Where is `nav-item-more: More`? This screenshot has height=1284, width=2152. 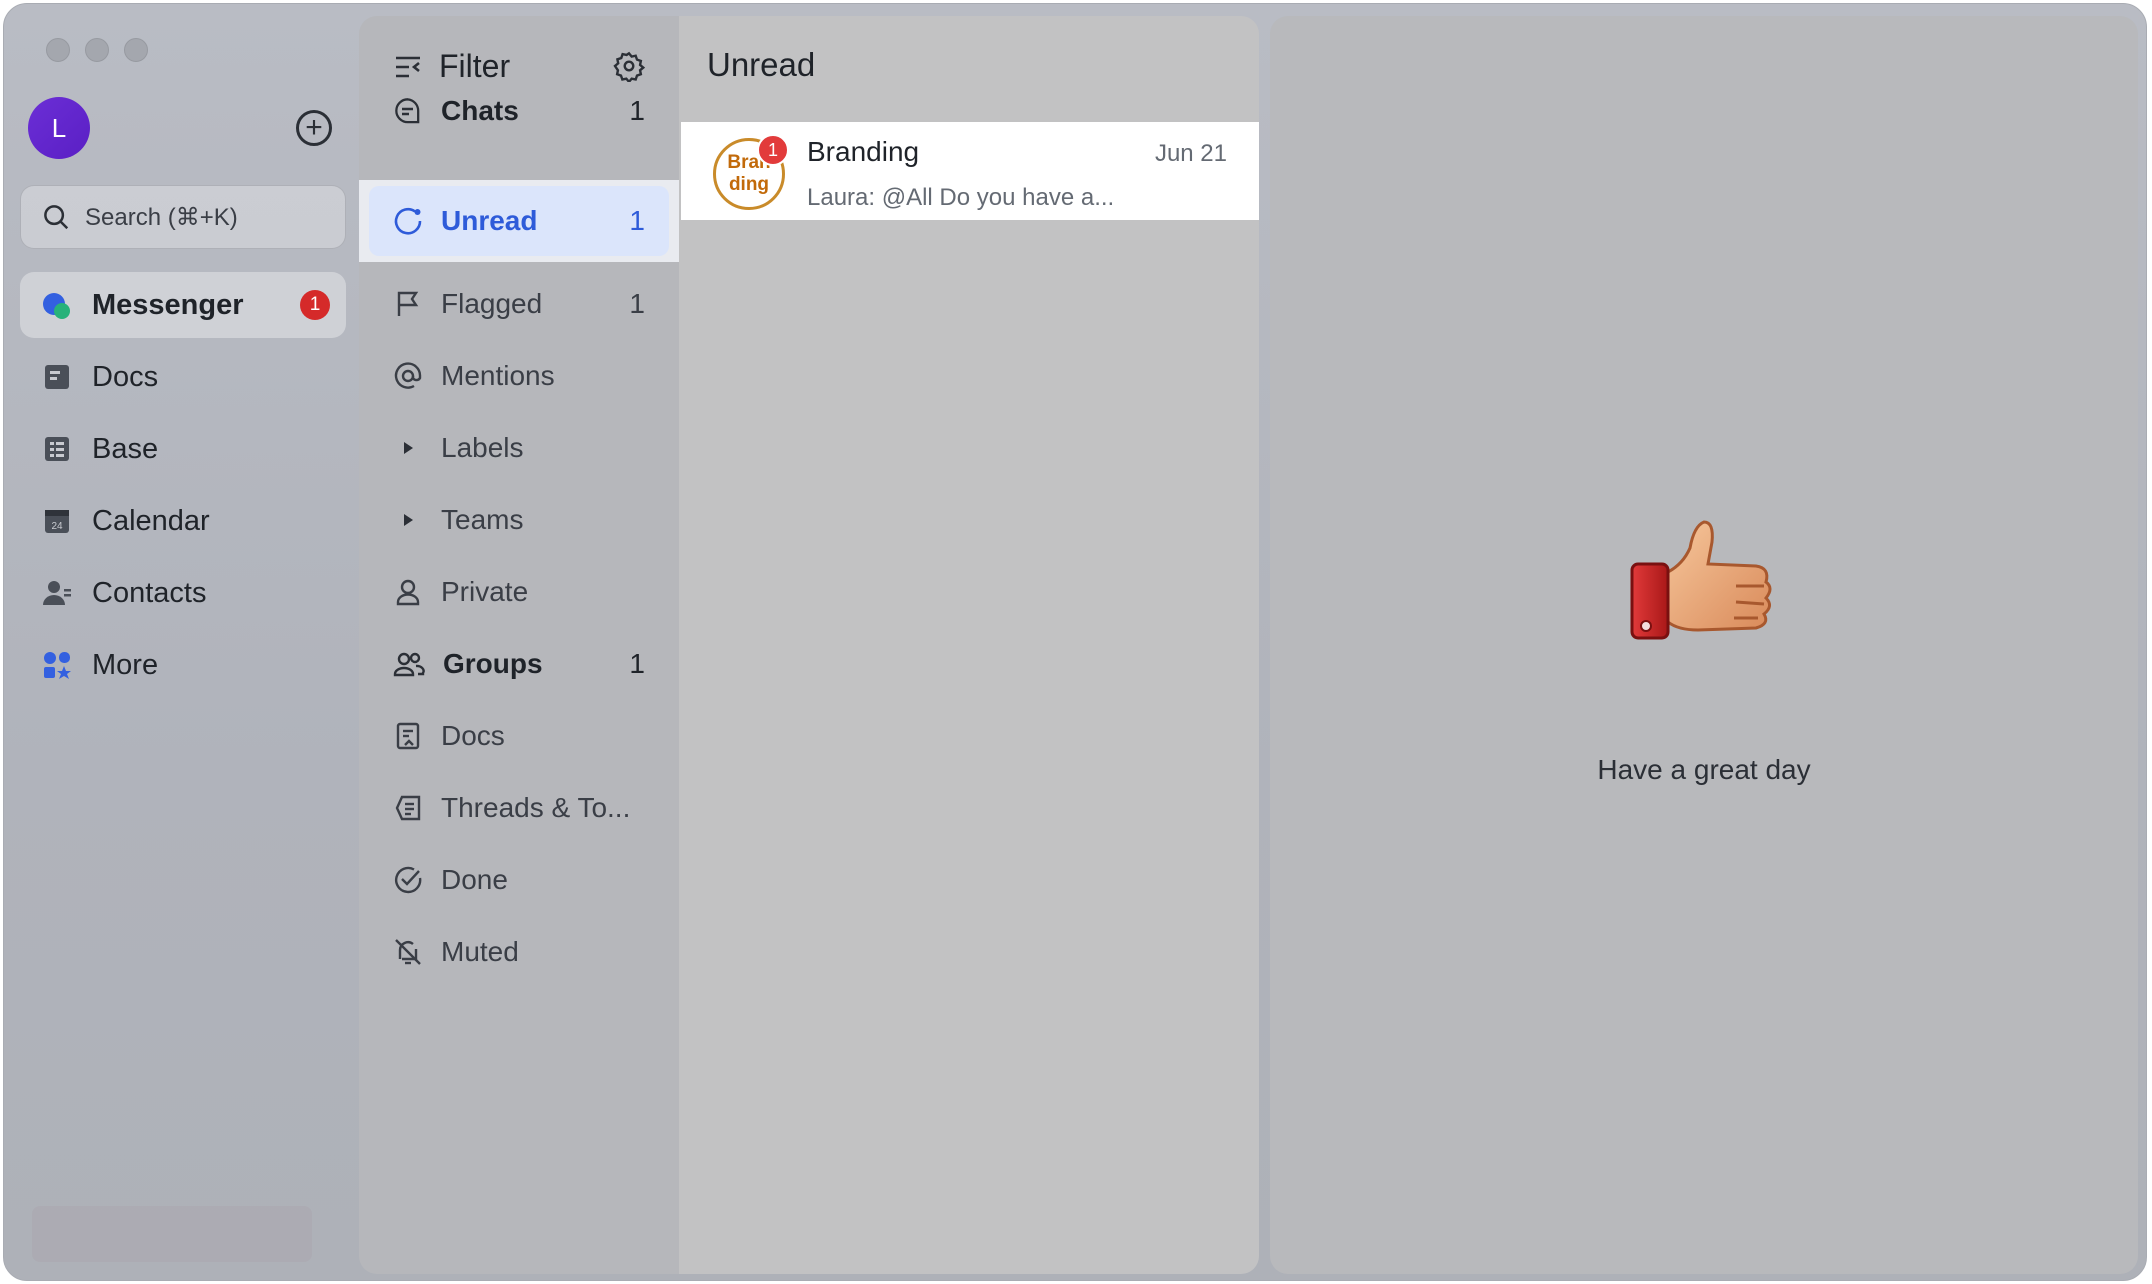 nav-item-more: More is located at coordinates (183, 665).